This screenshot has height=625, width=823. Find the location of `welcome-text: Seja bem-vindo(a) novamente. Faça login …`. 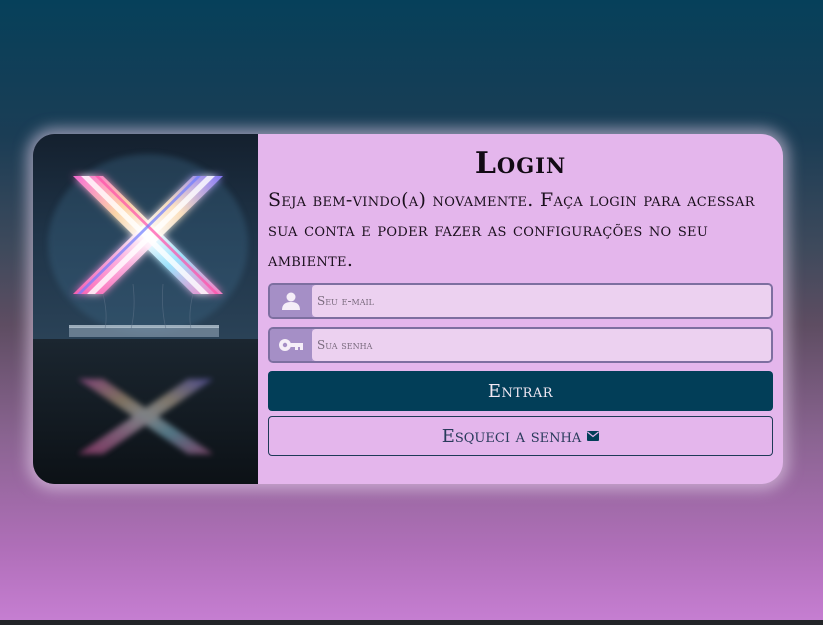

welcome-text: Seja bem-vindo(a) novamente. Faça login … is located at coordinates (511, 230).